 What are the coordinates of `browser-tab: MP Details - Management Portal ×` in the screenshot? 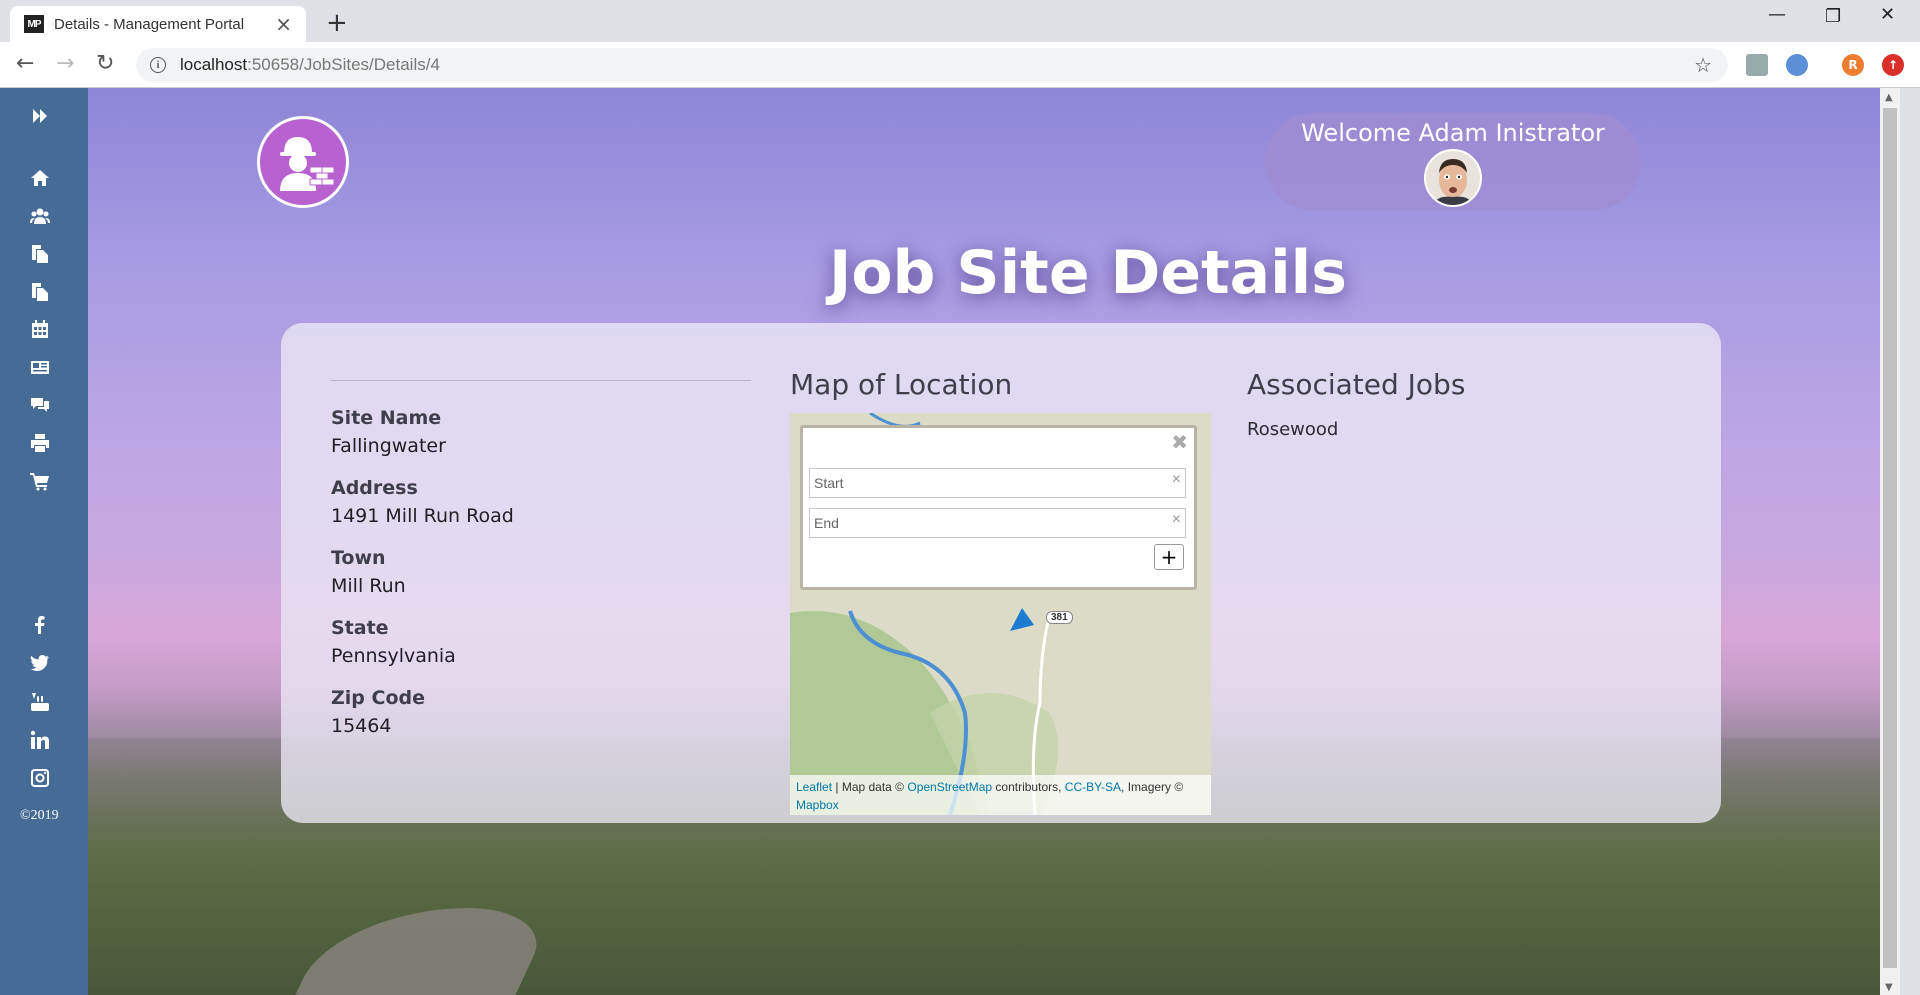 It's located at (158, 24).